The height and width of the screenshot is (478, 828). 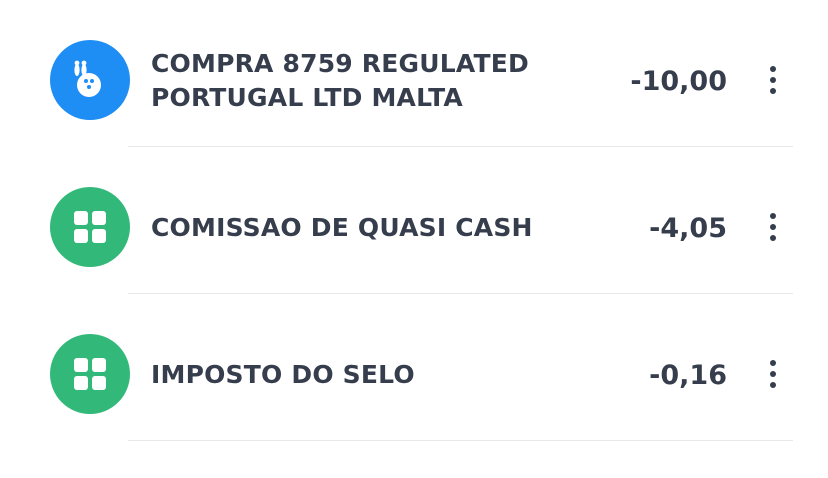 What do you see at coordinates (342, 227) in the screenshot?
I see `transaction-description: COMISSAO DE QUASI CASH` at bounding box center [342, 227].